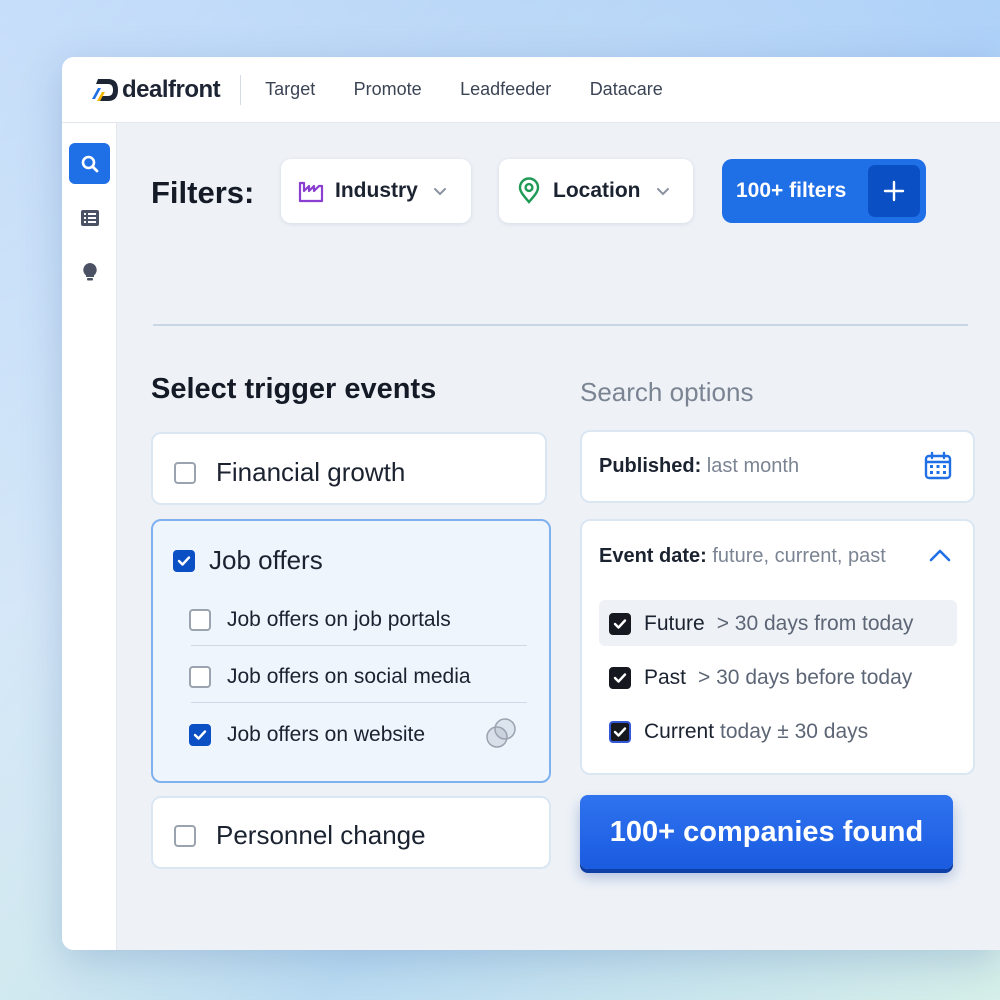 The width and height of the screenshot is (1000, 1000). I want to click on job-portals-option: Job offers on job portals, so click(320, 620).